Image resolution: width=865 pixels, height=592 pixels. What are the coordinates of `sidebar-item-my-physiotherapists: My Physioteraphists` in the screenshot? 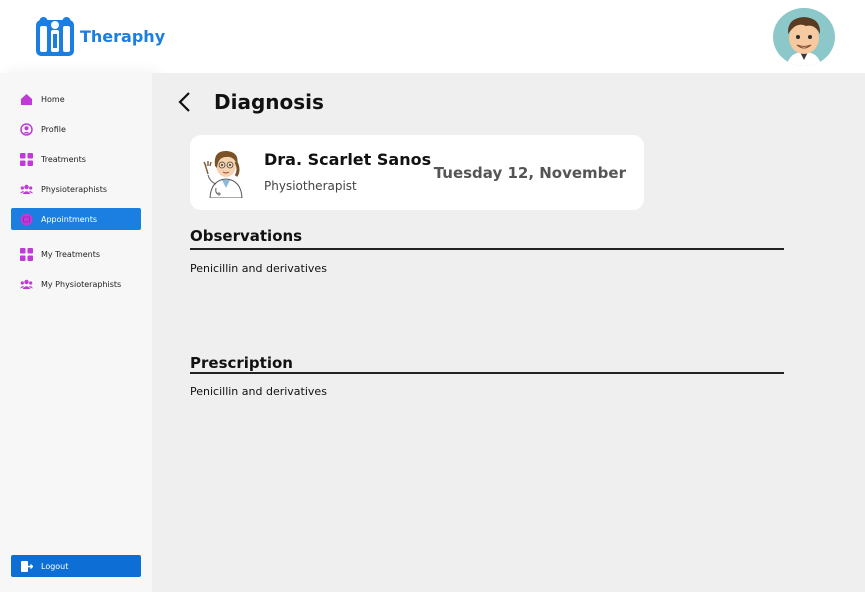 It's located at (76, 284).